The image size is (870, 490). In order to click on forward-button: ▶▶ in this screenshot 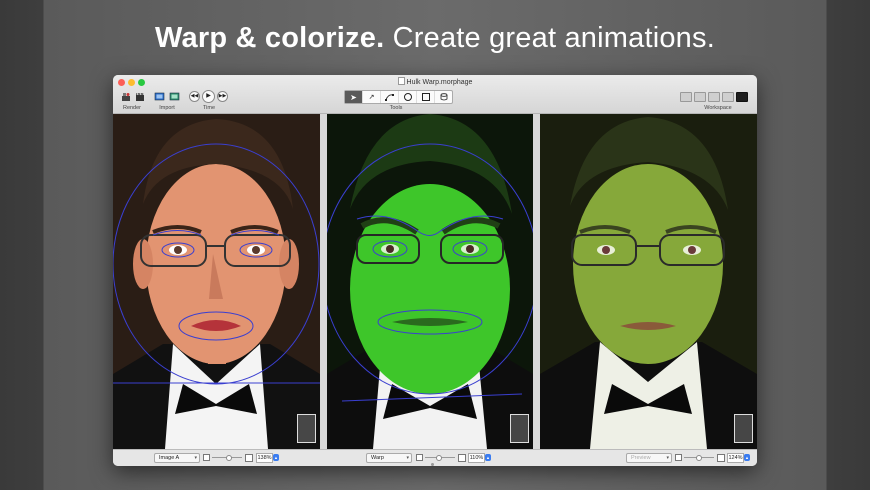, I will do `click(222, 96)`.